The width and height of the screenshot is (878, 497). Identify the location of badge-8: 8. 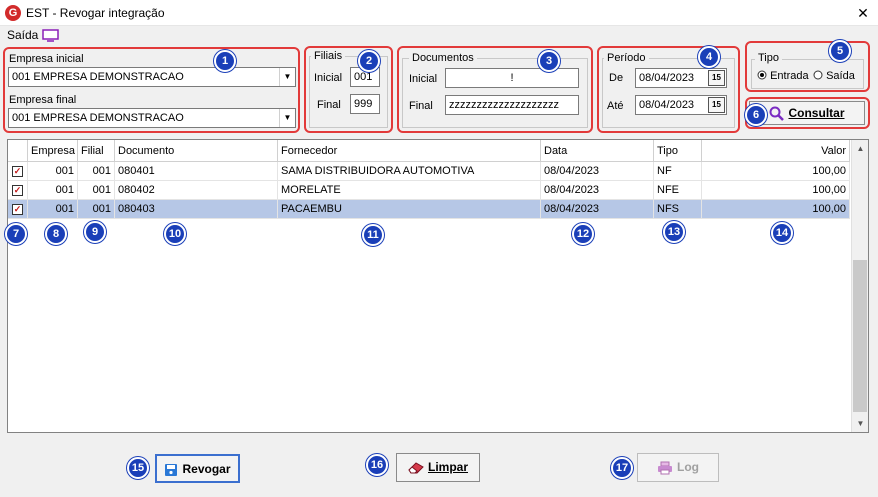
(56, 234).